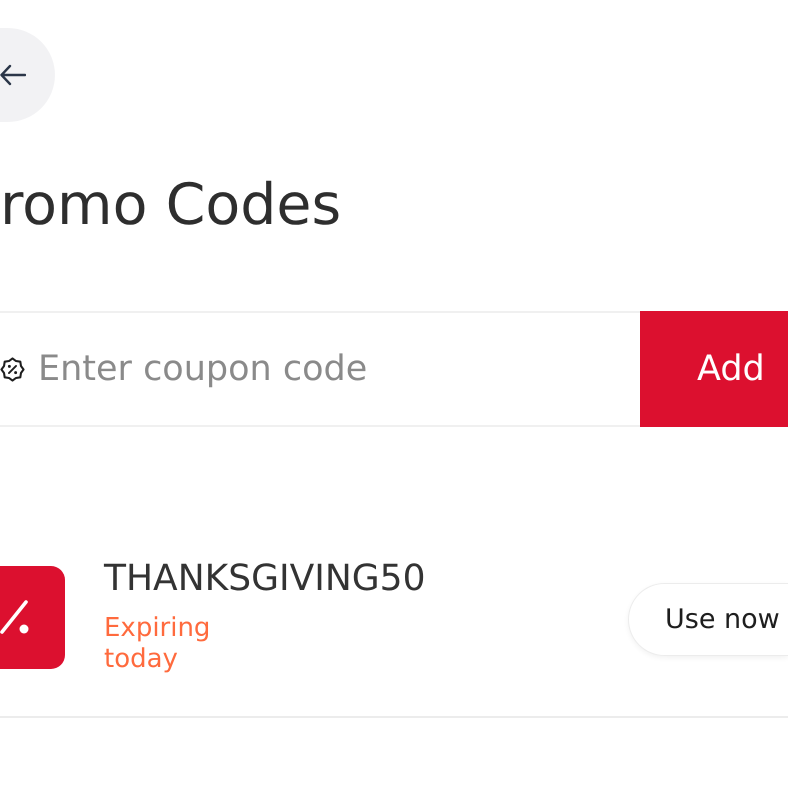  I want to click on expiry-text: Expiring today, so click(158, 644).